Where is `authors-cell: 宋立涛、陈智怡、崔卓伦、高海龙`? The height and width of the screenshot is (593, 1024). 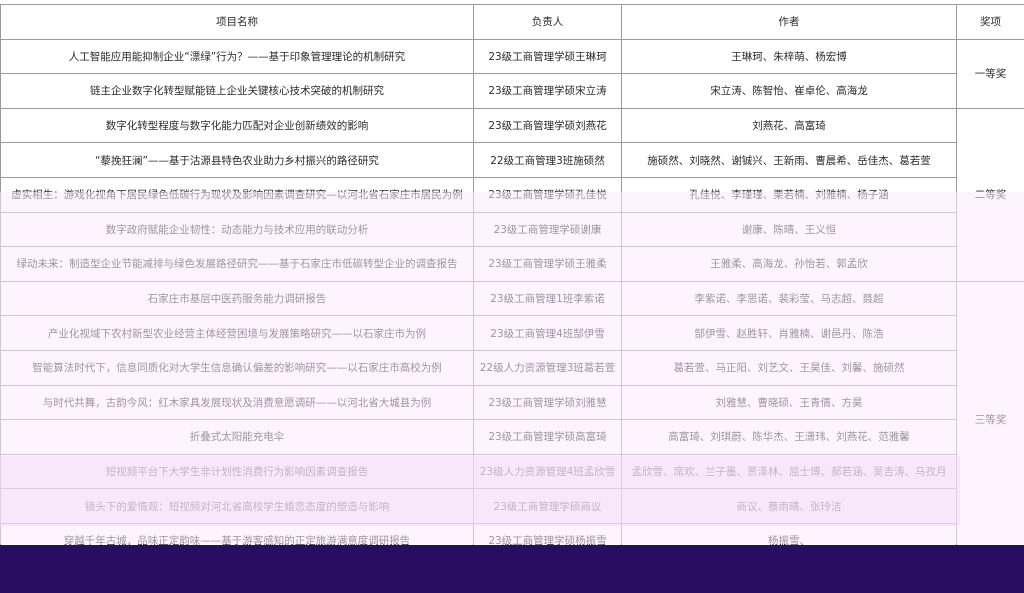
authors-cell: 宋立涛、陈智怡、崔卓伦、高海龙 is located at coordinates (789, 91).